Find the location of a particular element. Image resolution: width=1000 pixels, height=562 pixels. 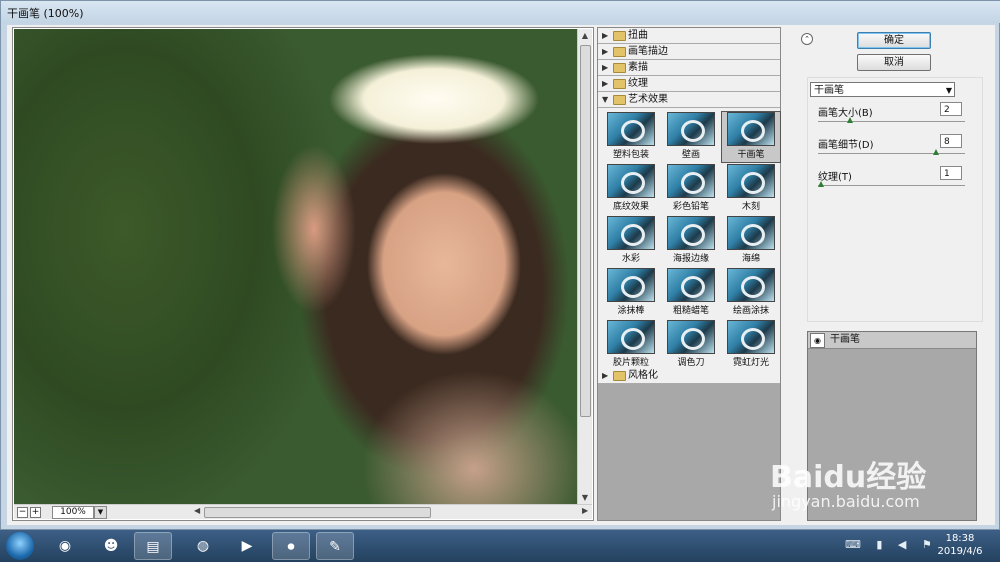

filter-fresco: 壁画 is located at coordinates (691, 137).